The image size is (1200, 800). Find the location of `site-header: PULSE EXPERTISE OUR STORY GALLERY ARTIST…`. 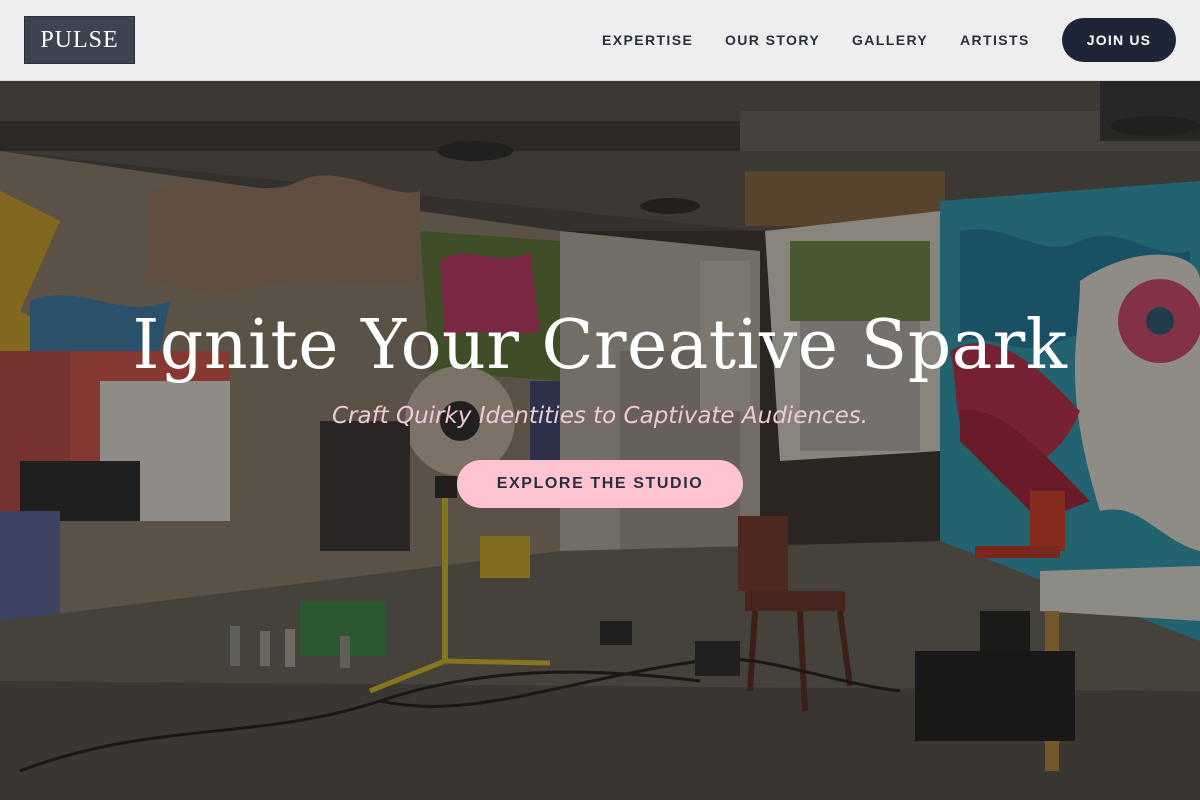

site-header: PULSE EXPERTISE OUR STORY GALLERY ARTIST… is located at coordinates (600, 40).